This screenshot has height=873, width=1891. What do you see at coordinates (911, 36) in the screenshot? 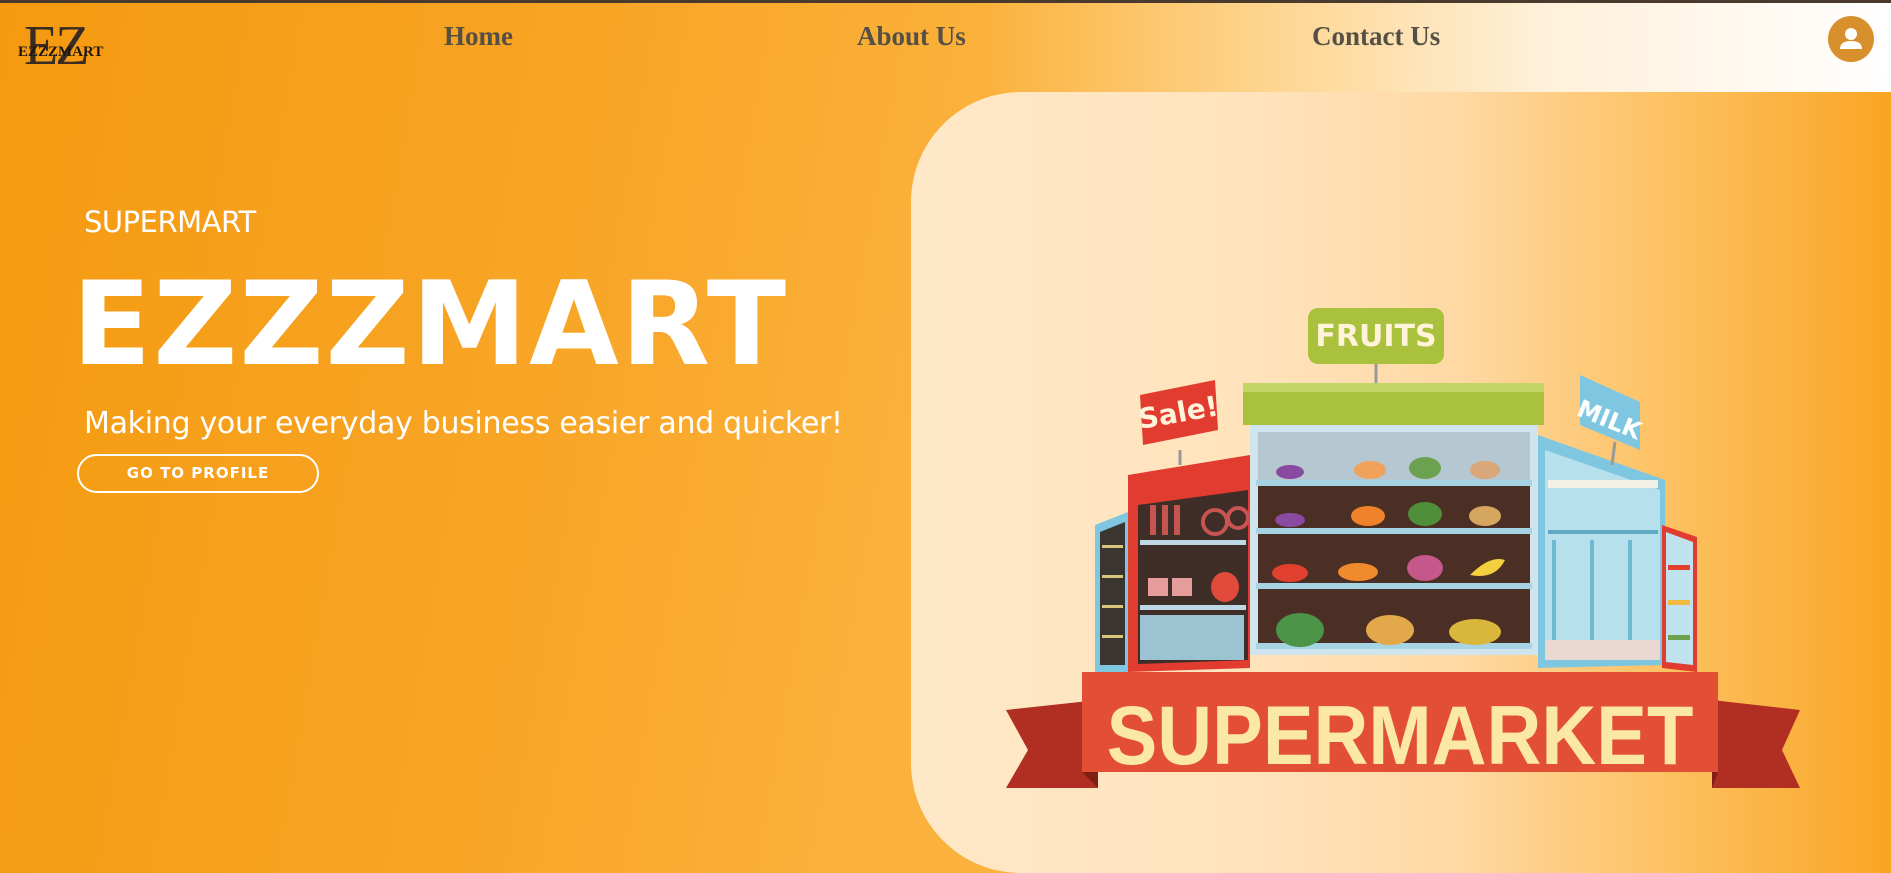
I see `nav-about-link: About Us` at bounding box center [911, 36].